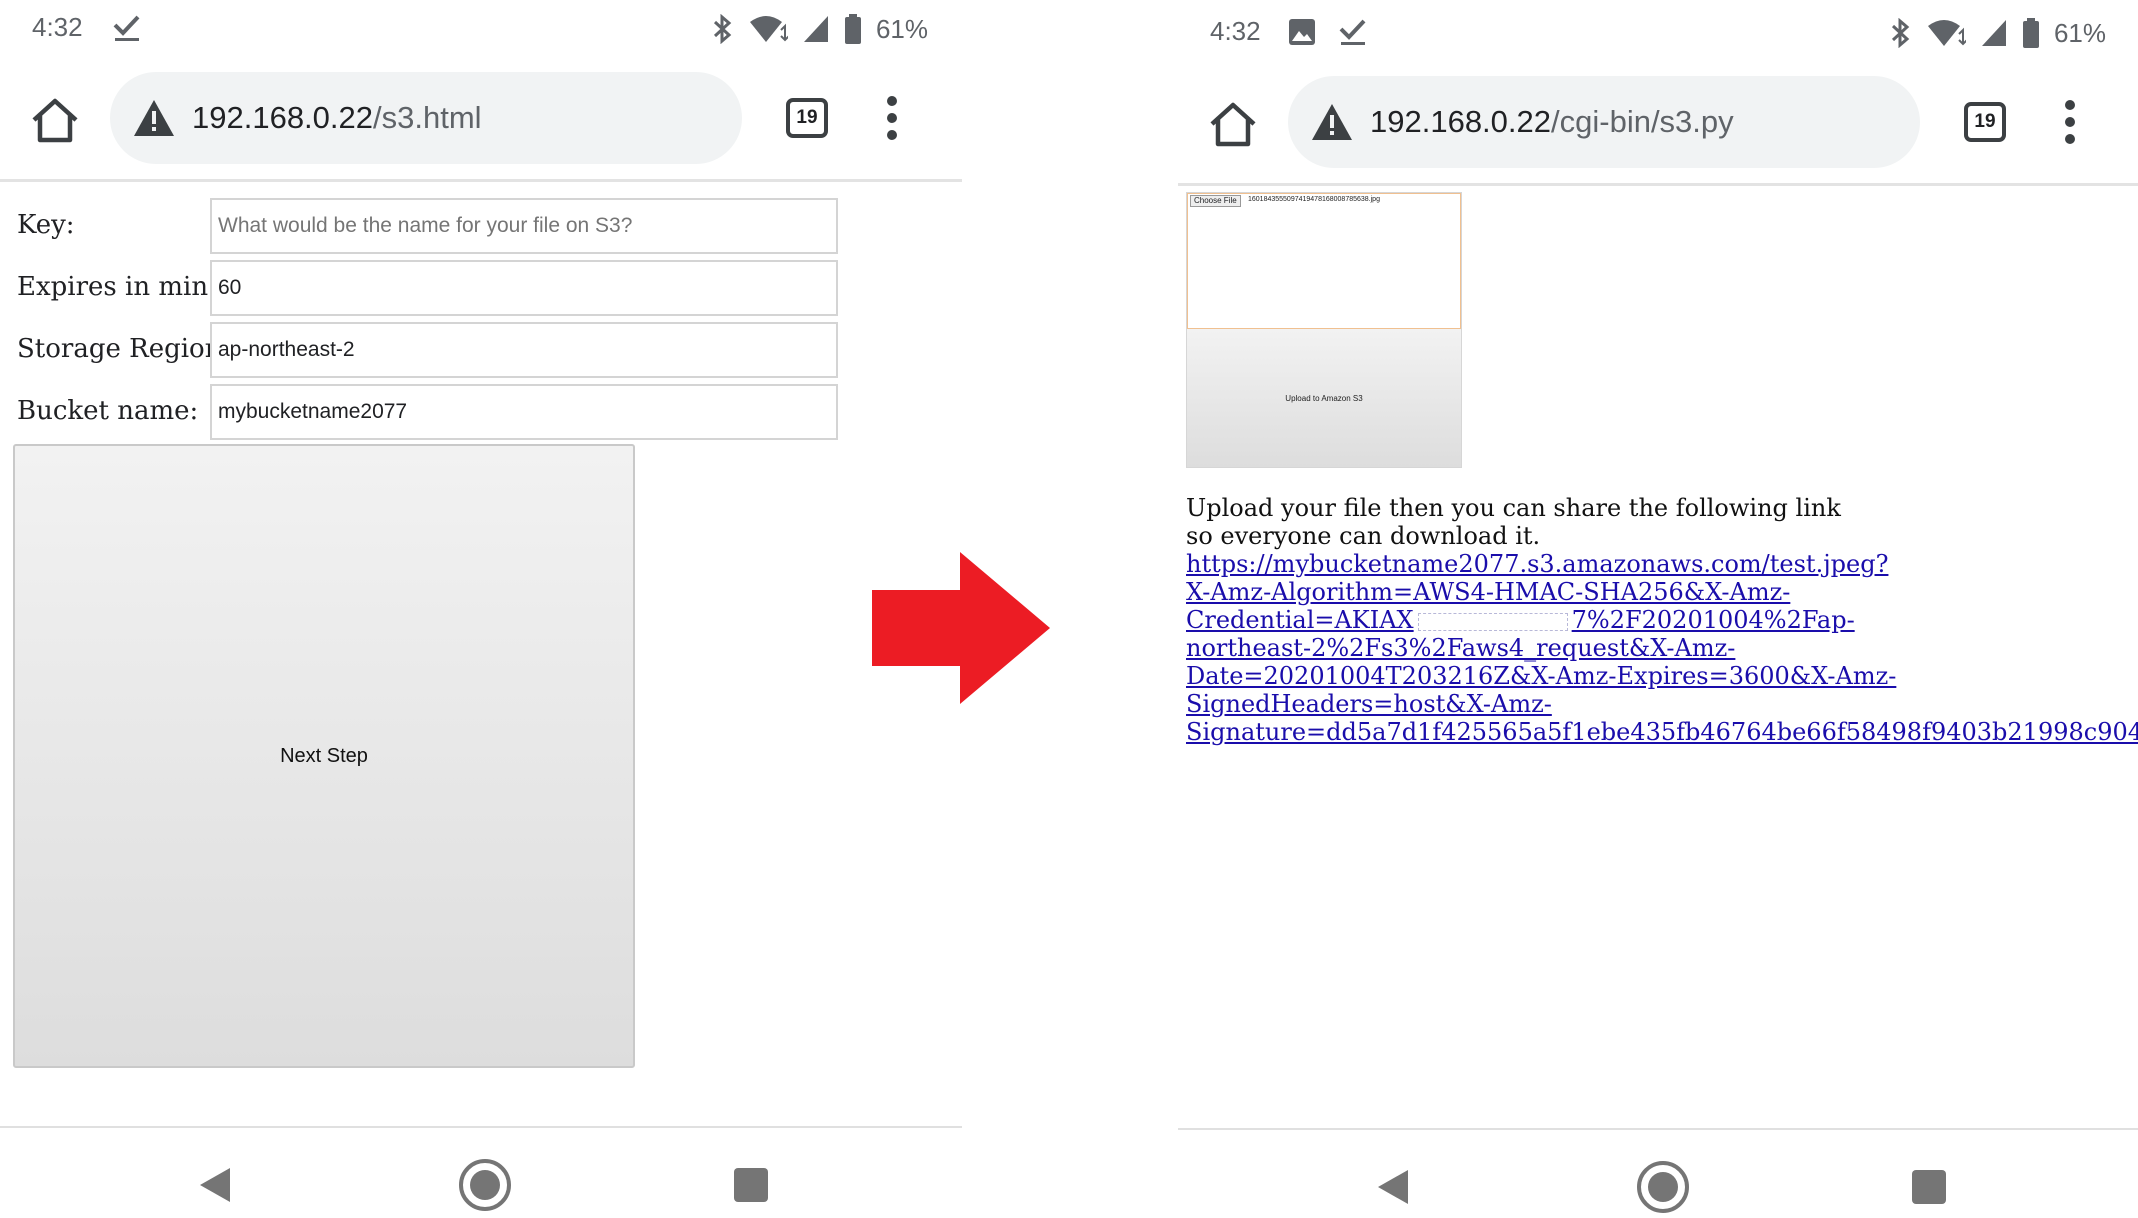 This screenshot has width=2138, height=1218. Describe the element at coordinates (121, 287) in the screenshot. I see `expires-label: Expires in min.:` at that location.